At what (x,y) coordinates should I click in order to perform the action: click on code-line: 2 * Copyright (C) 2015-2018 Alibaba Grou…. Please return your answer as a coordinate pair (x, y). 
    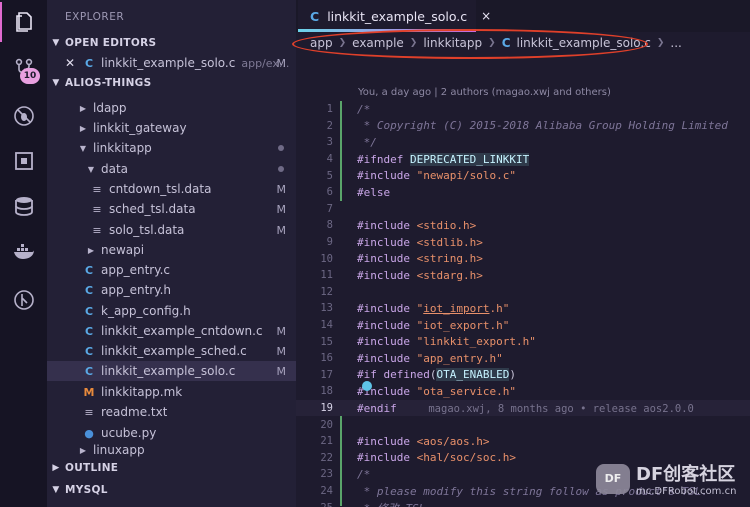
    Looking at the image, I should click on (523, 126).